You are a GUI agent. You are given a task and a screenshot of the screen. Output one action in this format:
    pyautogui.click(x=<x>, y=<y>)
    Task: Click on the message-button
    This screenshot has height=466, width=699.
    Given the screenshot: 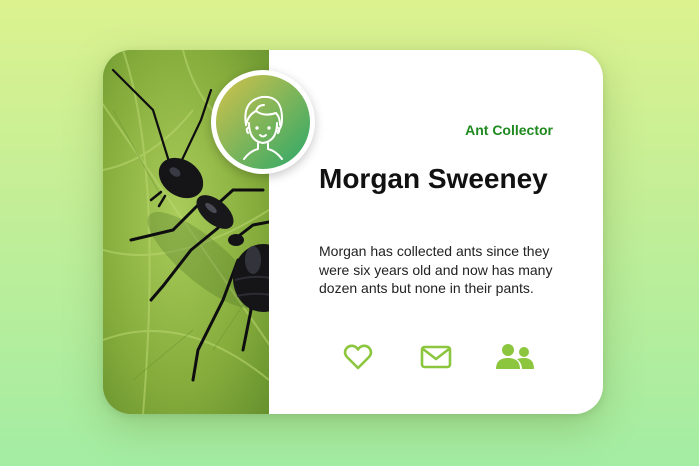 What is the action you would take?
    pyautogui.click(x=436, y=357)
    